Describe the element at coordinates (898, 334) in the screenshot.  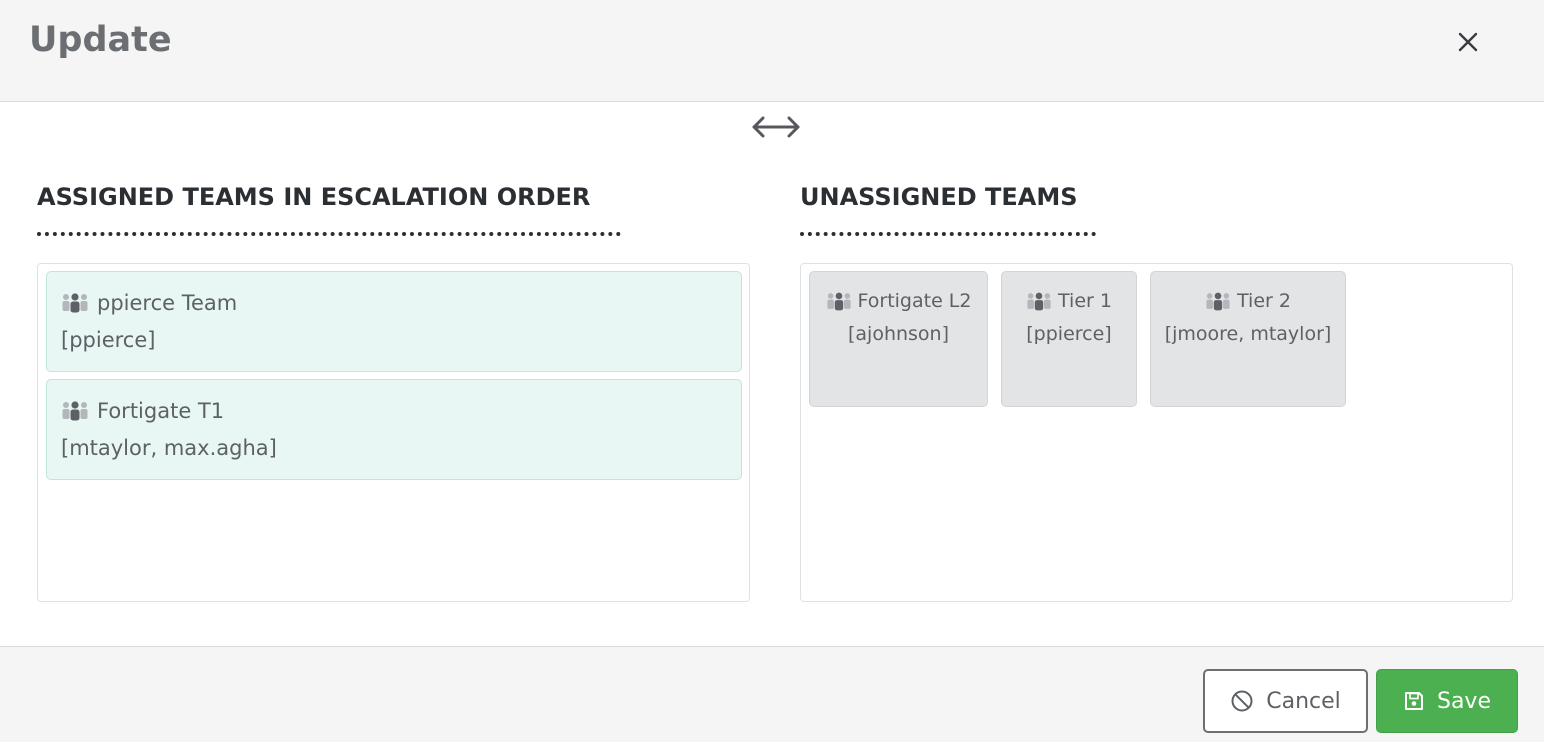
I see `team-members: [ajohnson]` at that location.